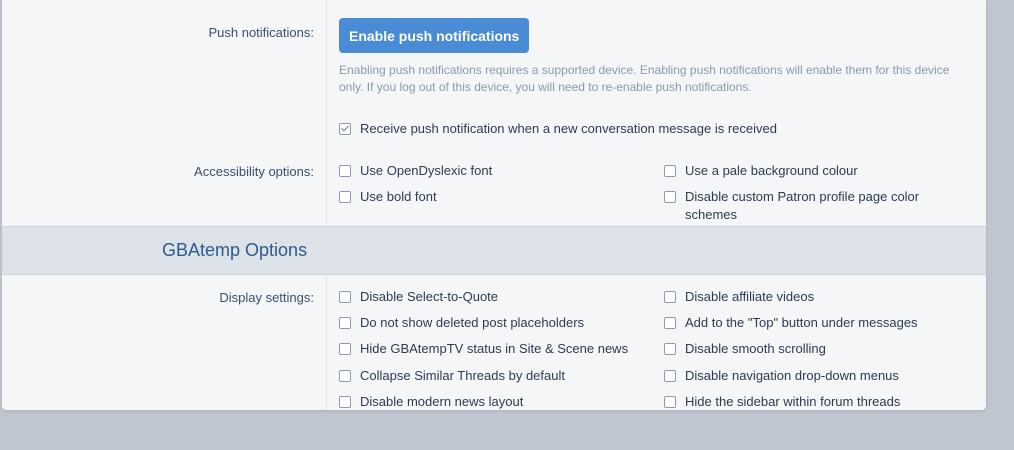 Image resolution: width=1014 pixels, height=450 pixels. What do you see at coordinates (398, 196) in the screenshot?
I see `option-label: Use bold font` at bounding box center [398, 196].